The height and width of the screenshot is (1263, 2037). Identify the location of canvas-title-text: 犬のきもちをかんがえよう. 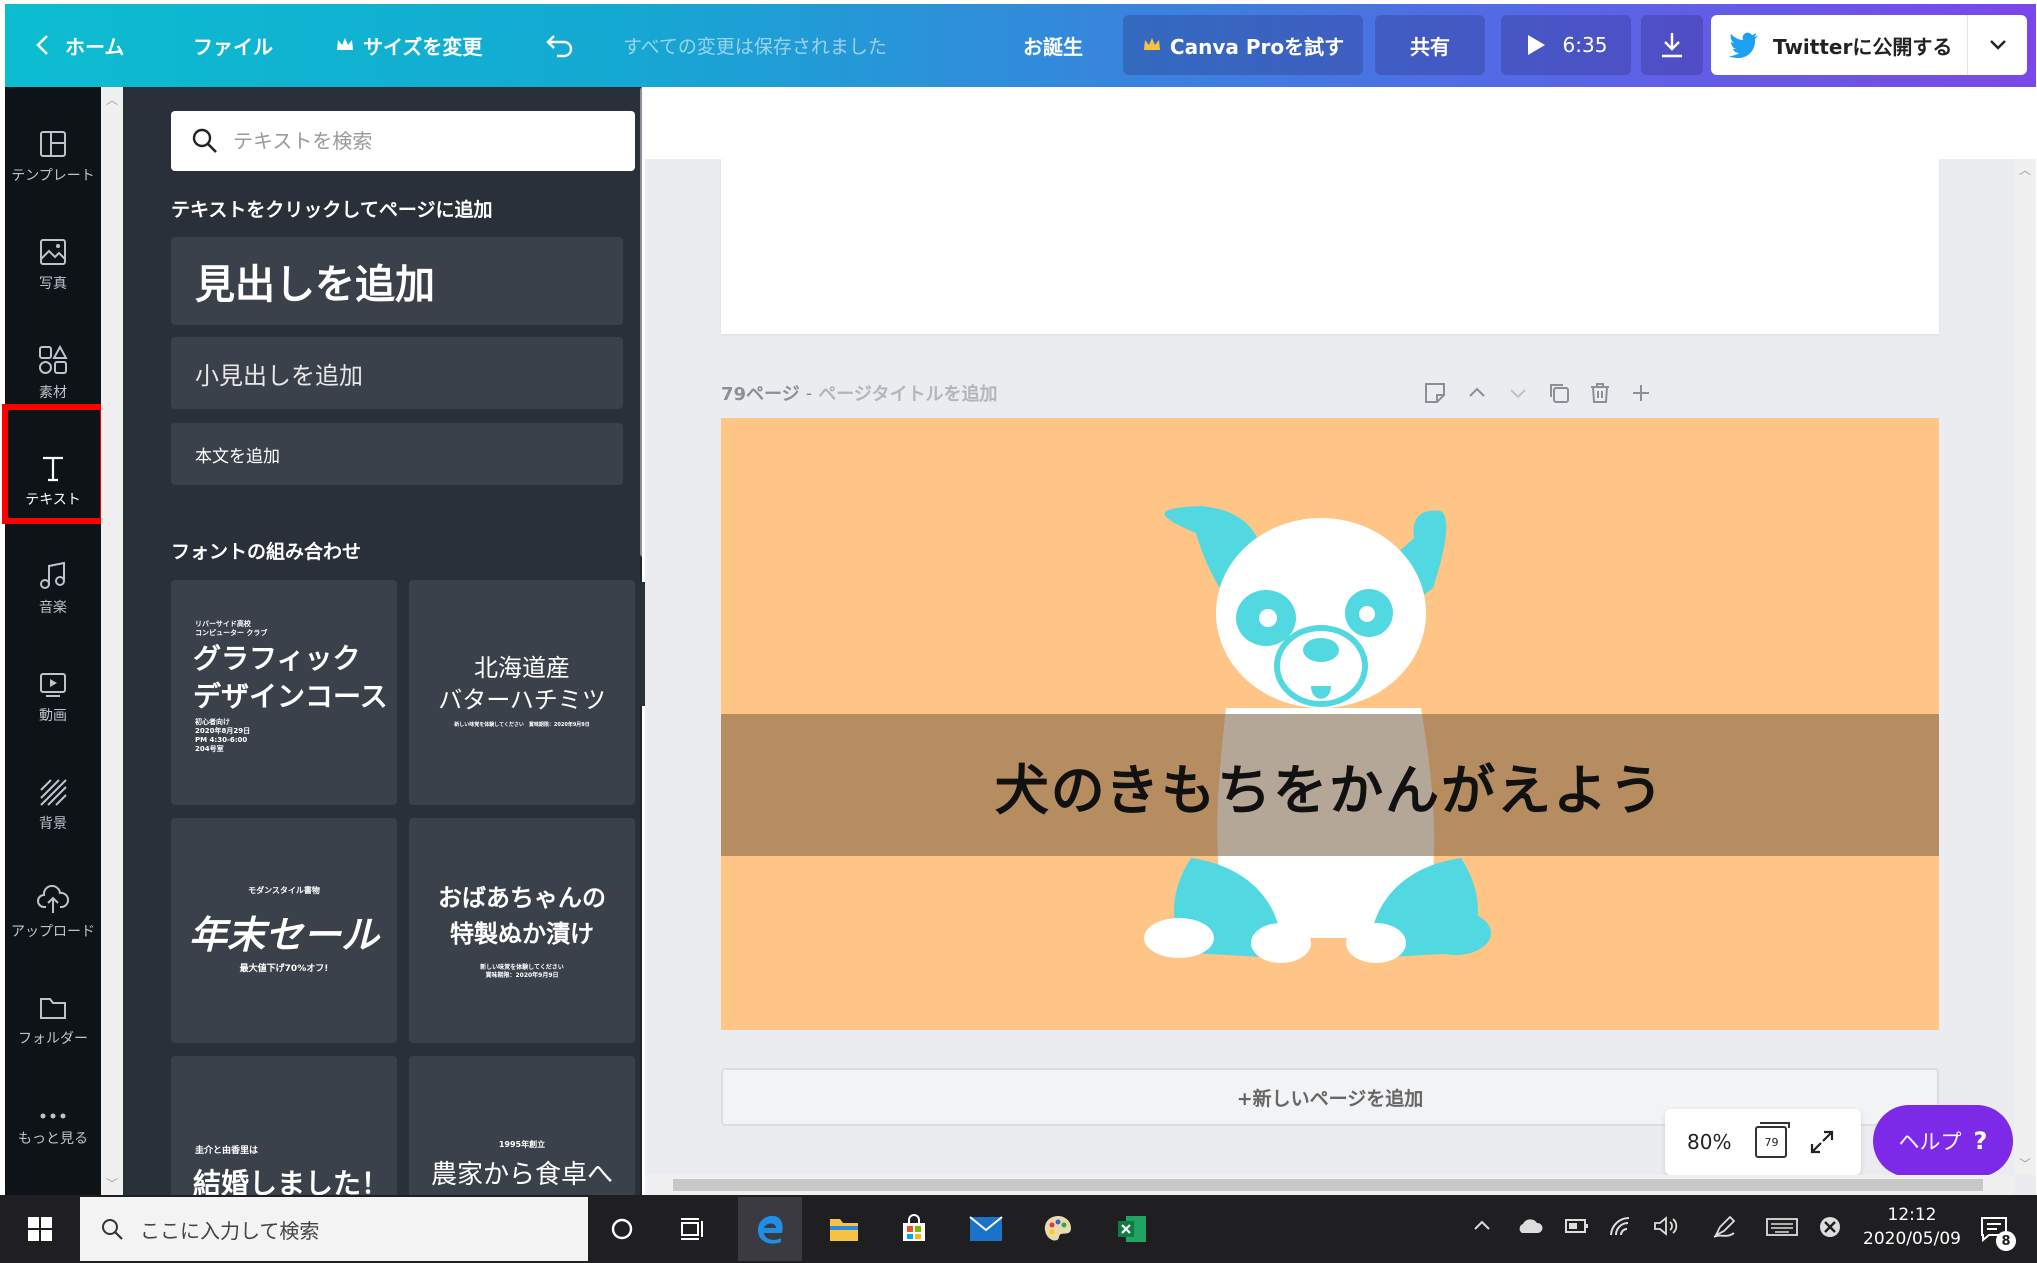
(1330, 785).